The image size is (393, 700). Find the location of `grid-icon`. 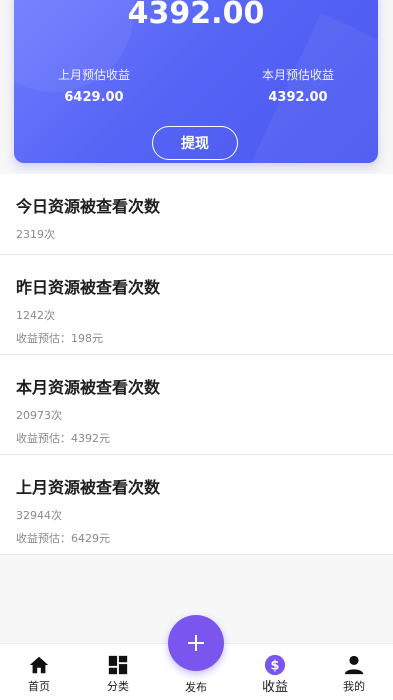

grid-icon is located at coordinates (118, 665).